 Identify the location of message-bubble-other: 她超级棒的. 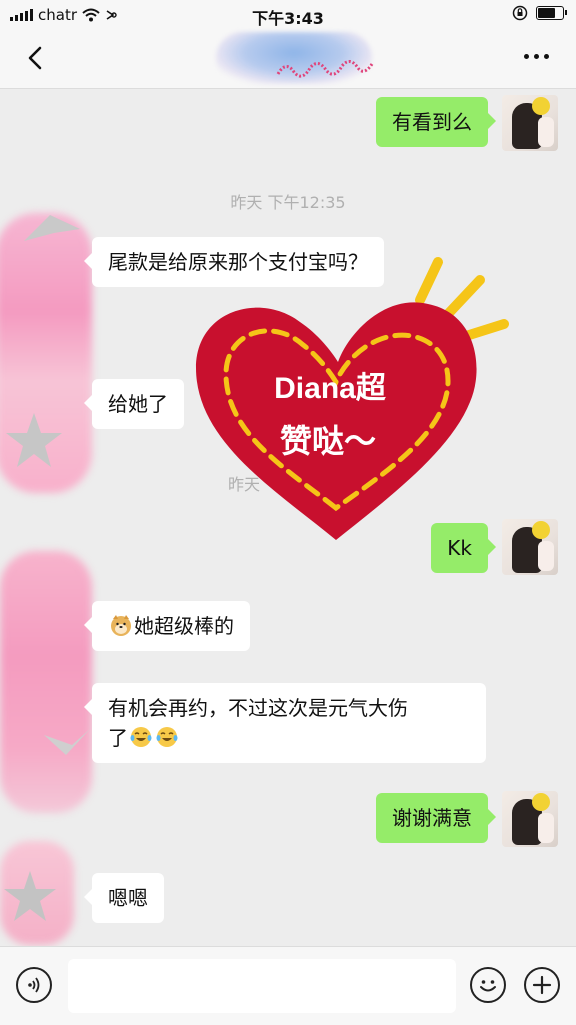
(167, 626).